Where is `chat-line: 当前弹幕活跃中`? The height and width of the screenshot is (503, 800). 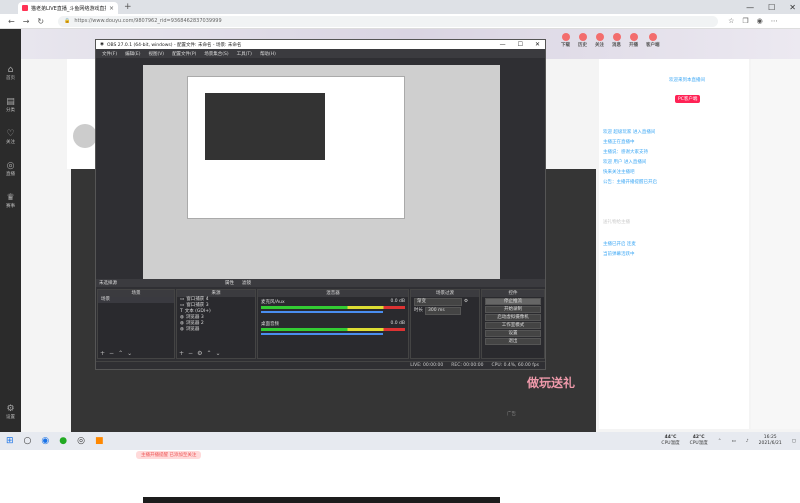
chat-line: 当前弹幕活跃中 is located at coordinates (619, 254).